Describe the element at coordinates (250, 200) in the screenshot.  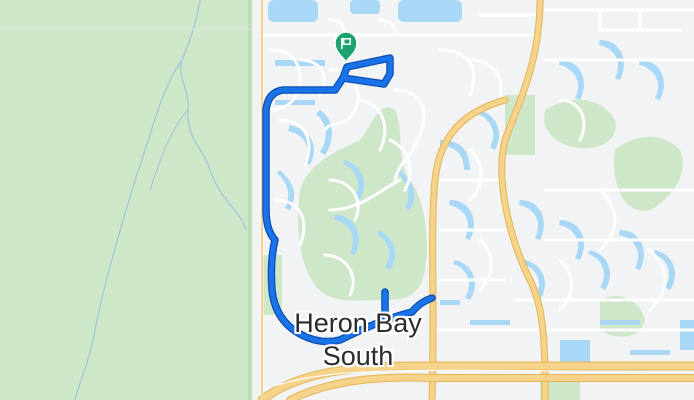
I see `preserve-edge` at that location.